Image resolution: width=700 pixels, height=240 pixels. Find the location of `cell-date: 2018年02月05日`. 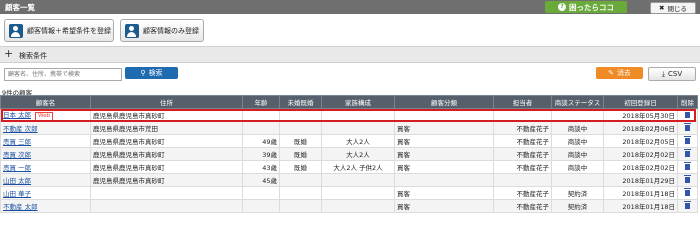

cell-date: 2018年02月05日 is located at coordinates (640, 141).